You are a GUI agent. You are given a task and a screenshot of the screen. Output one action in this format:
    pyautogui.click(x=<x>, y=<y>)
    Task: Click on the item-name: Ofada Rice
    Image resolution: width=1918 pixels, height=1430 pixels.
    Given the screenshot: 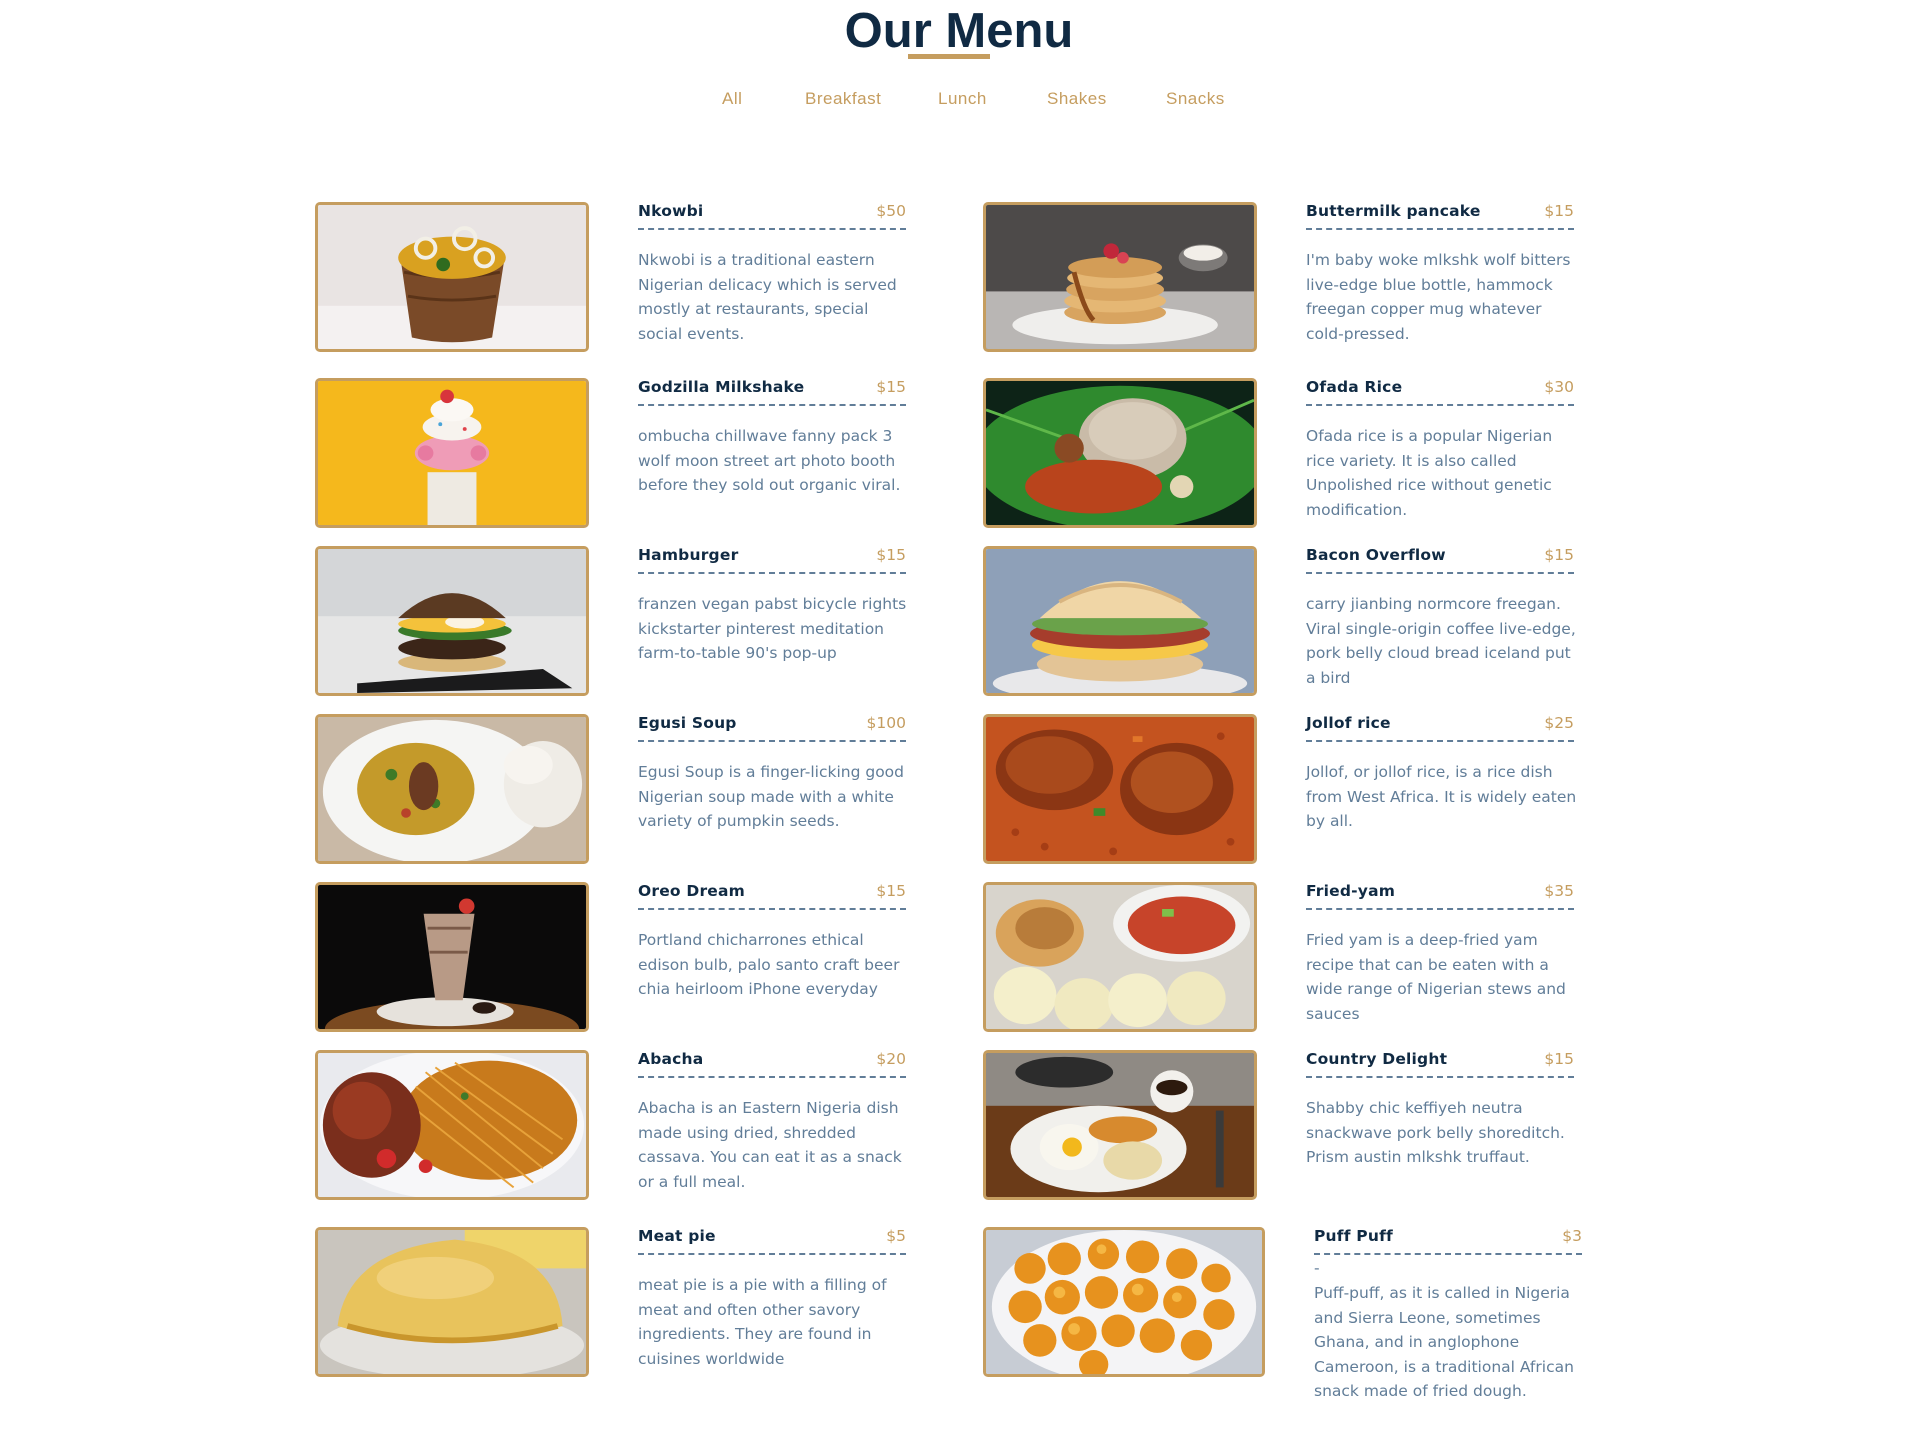 What is the action you would take?
    pyautogui.click(x=1354, y=387)
    